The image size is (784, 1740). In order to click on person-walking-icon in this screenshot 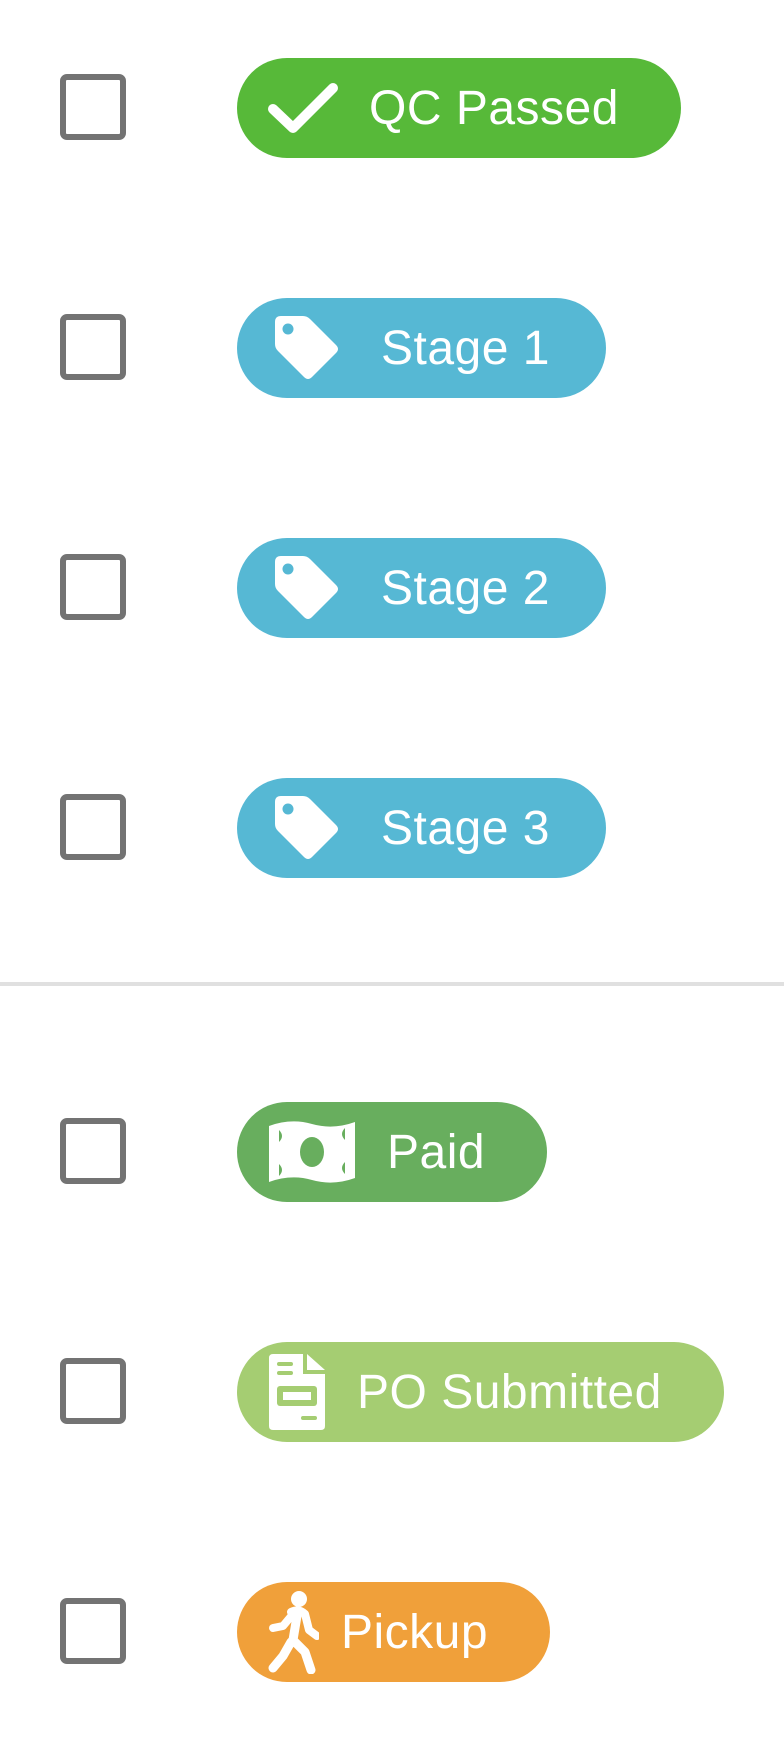, I will do `click(293, 1632)`.